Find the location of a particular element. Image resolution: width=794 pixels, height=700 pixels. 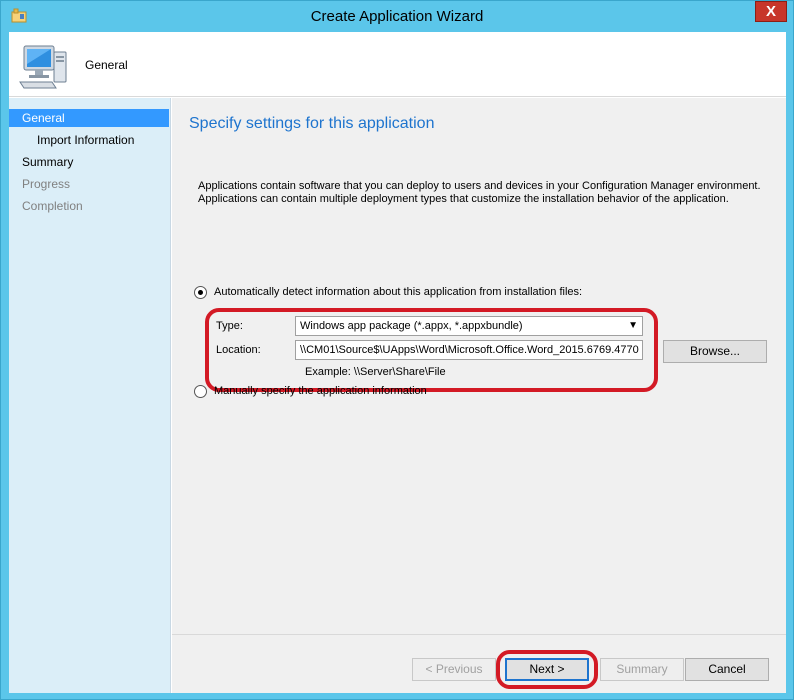

close-button: X is located at coordinates (771, 11).